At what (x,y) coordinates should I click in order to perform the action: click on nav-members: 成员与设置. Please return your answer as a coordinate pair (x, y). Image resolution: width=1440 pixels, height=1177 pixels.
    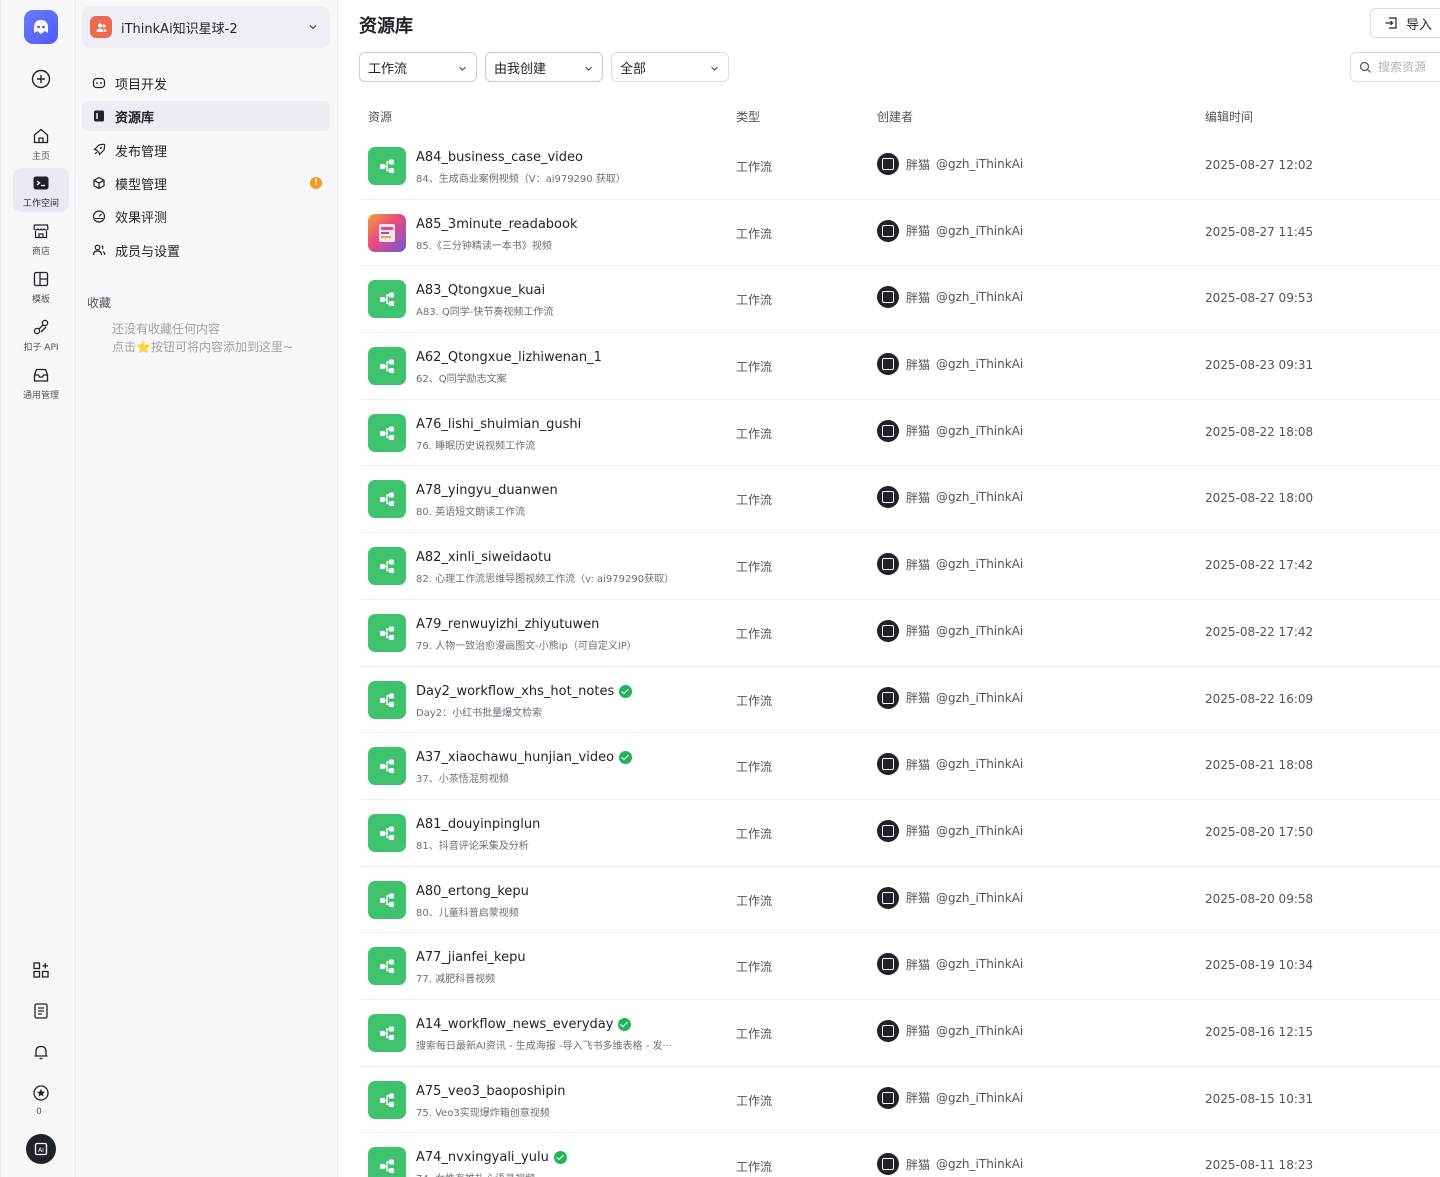
    Looking at the image, I should click on (206, 250).